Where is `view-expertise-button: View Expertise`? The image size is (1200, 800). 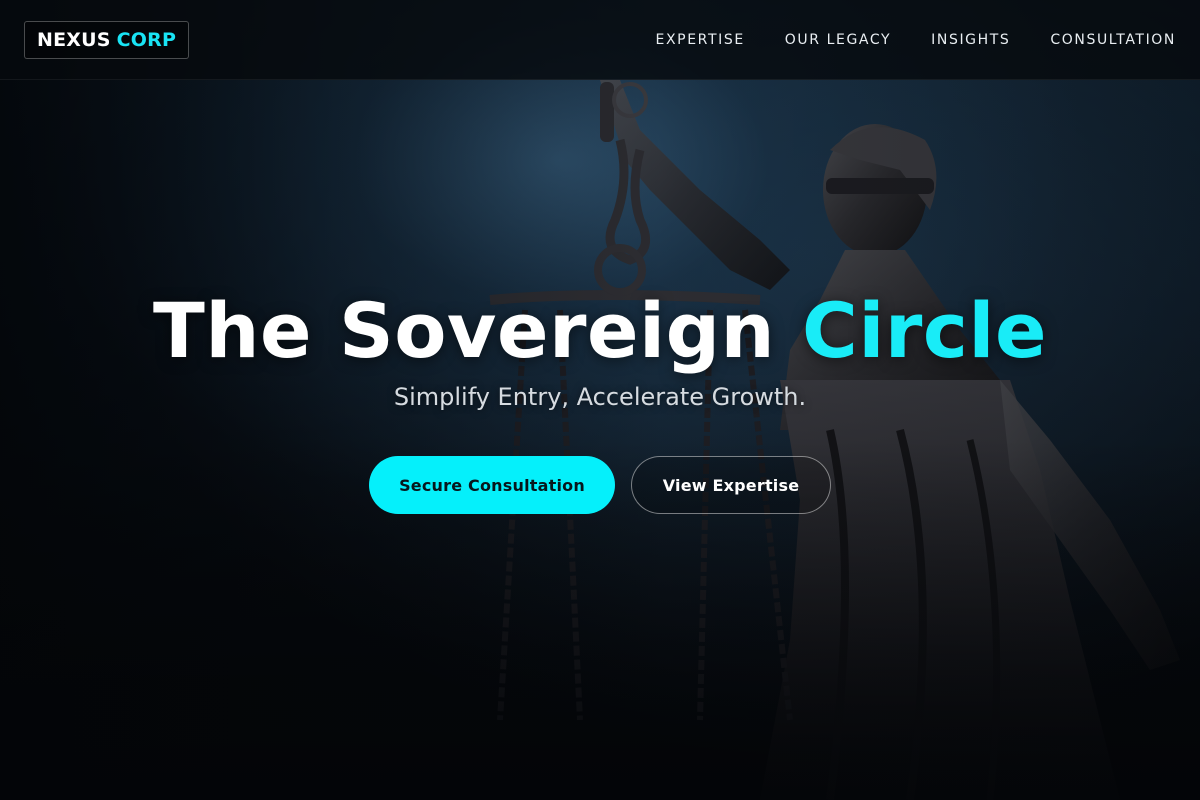 view-expertise-button: View Expertise is located at coordinates (731, 485).